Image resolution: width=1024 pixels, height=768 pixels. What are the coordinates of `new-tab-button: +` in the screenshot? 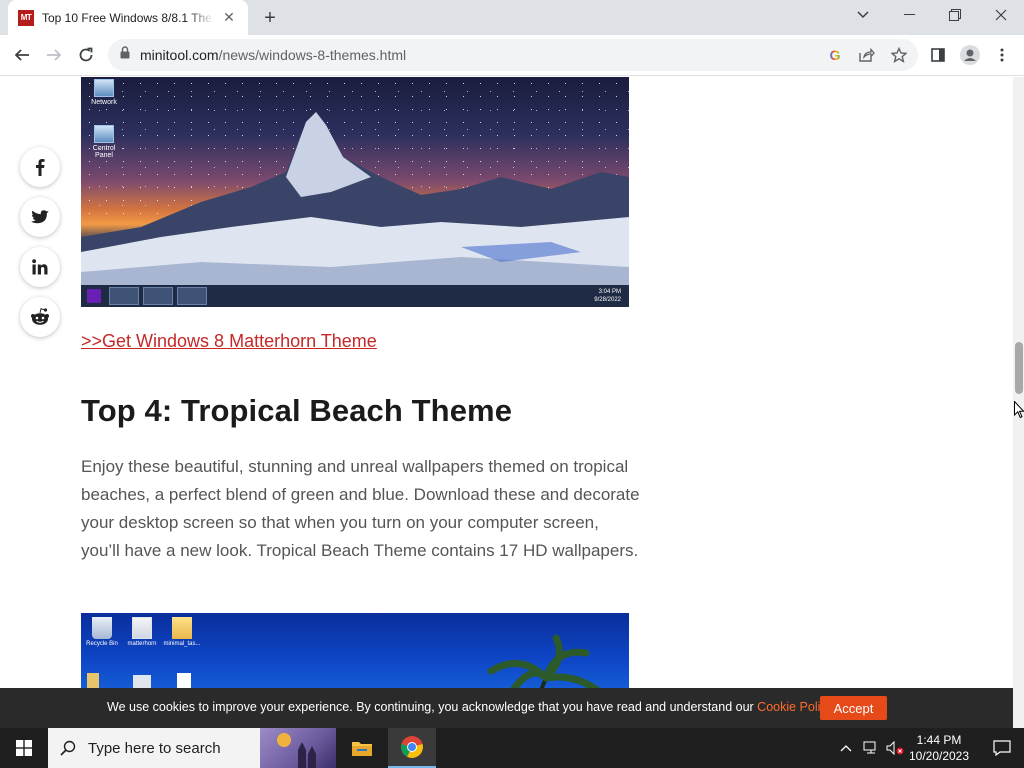 It's located at (270, 18).